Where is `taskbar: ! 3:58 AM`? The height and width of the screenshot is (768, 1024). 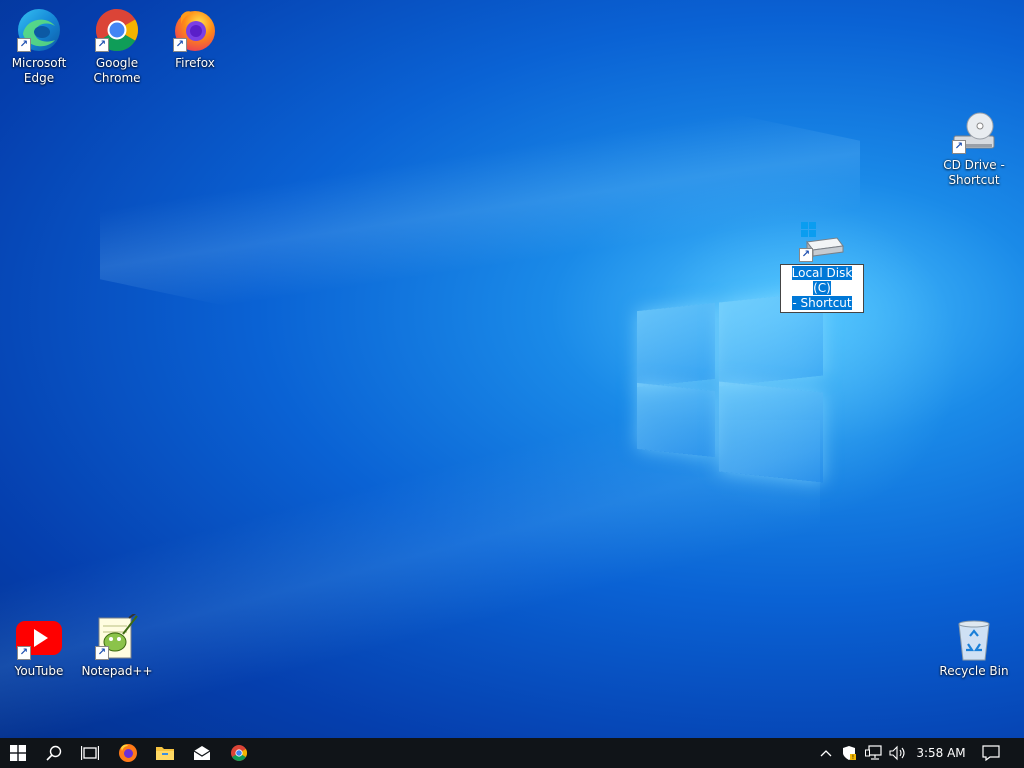
taskbar: ! 3:58 AM is located at coordinates (512, 753).